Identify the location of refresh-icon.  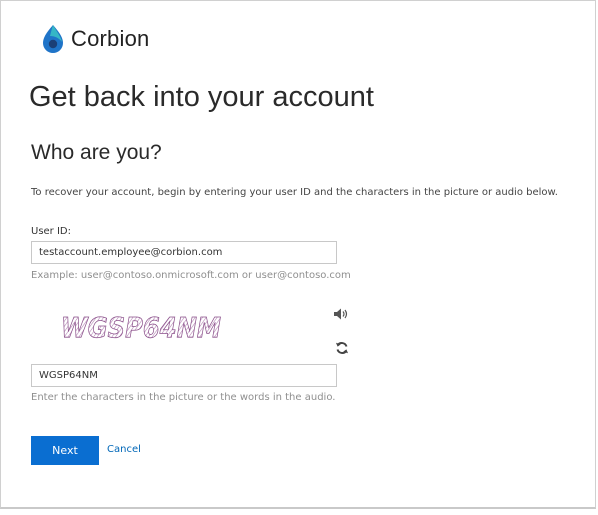
(342, 347).